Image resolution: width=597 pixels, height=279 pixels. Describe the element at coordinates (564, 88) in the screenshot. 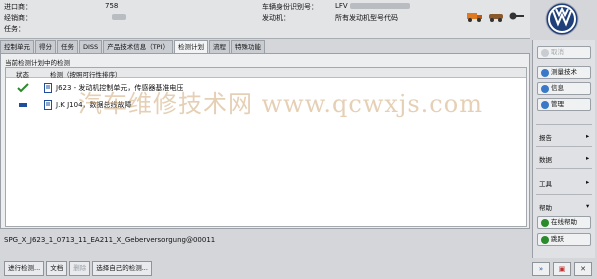

I see `info-button: 信息` at that location.